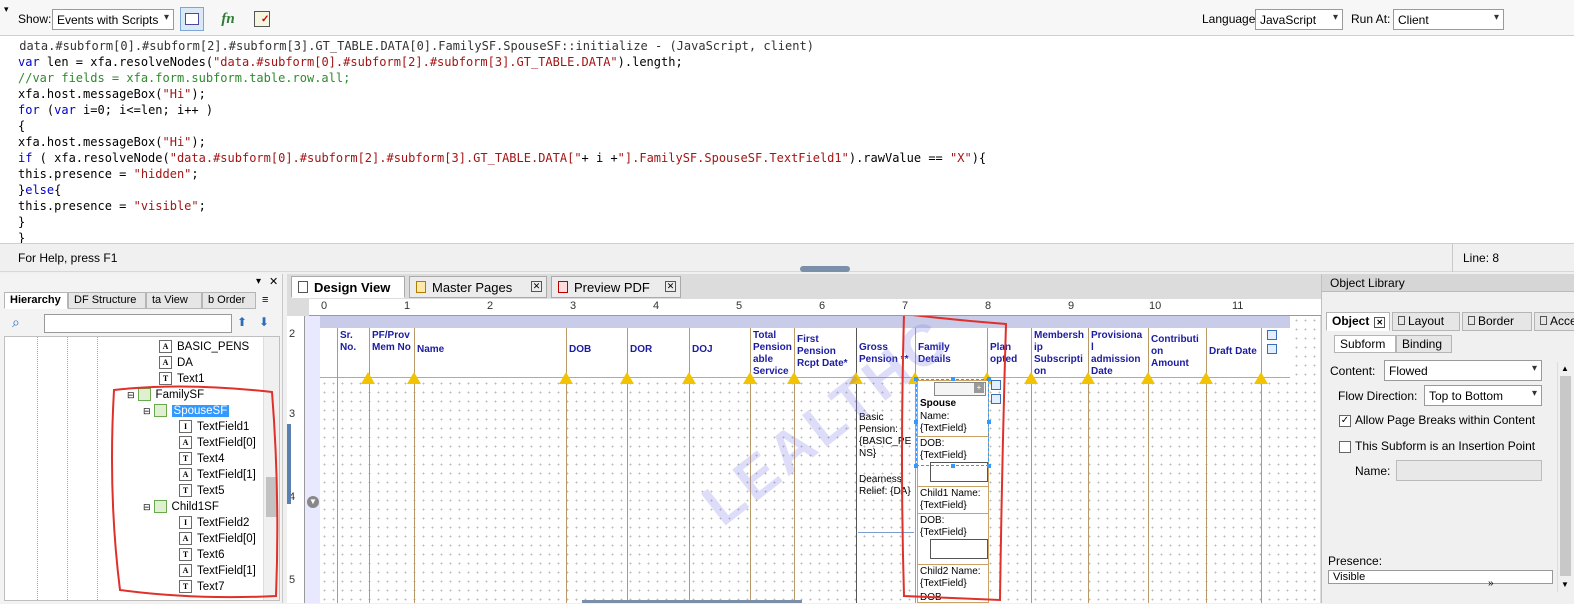 Image resolution: width=1574 pixels, height=604 pixels. Describe the element at coordinates (265, 300) in the screenshot. I see `panel-options-icon: ≡` at that location.